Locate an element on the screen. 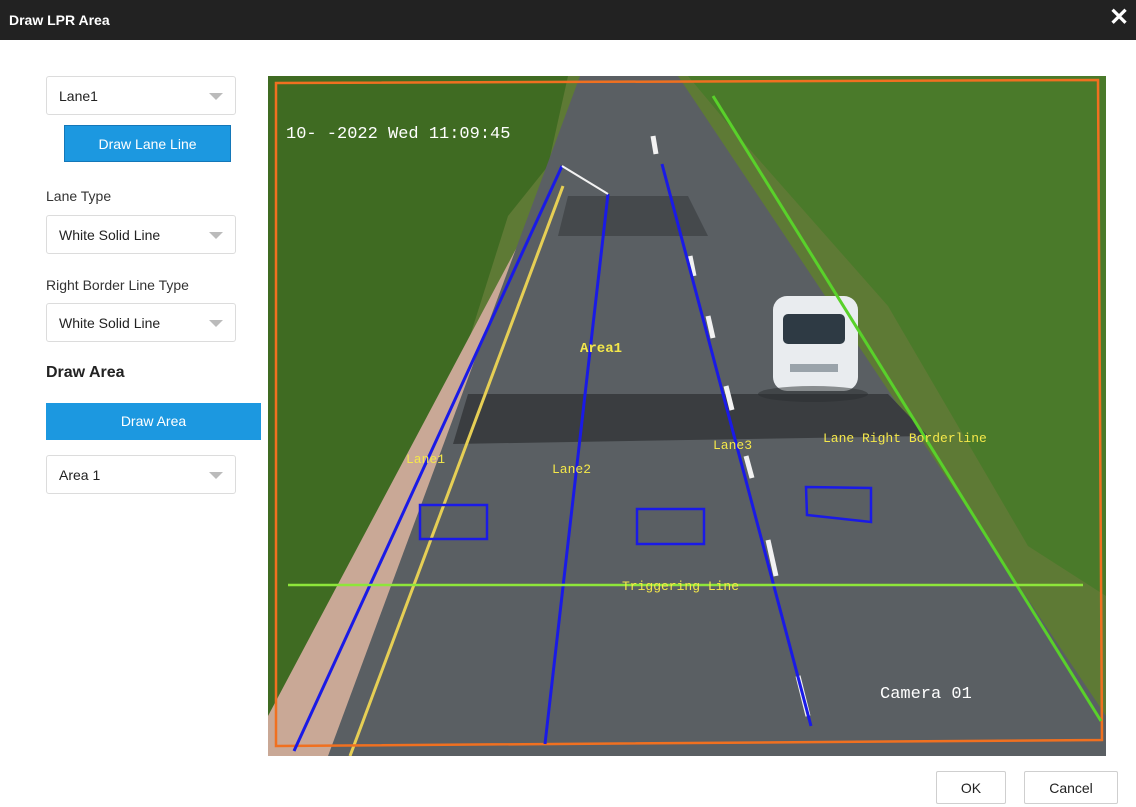 This screenshot has height=807, width=1136. lane-type-value: White Solid Line is located at coordinates (110, 235).